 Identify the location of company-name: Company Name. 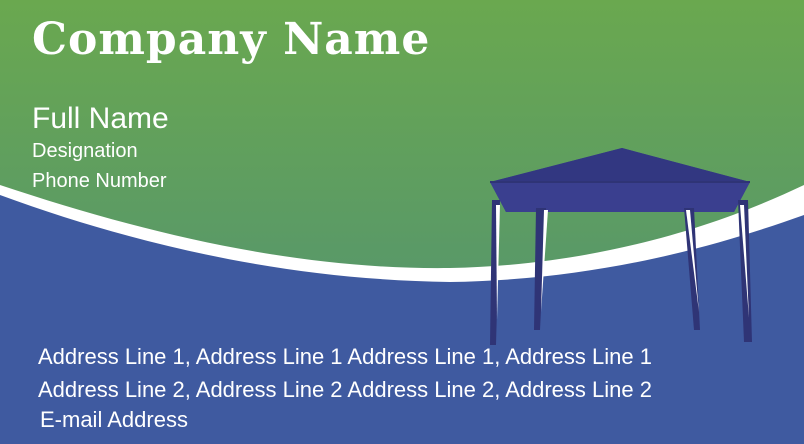
(231, 39).